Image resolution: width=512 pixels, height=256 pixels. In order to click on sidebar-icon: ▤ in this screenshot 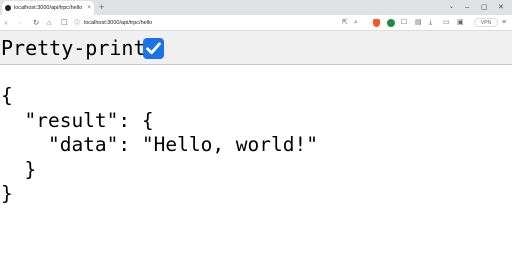, I will do `click(418, 23)`.